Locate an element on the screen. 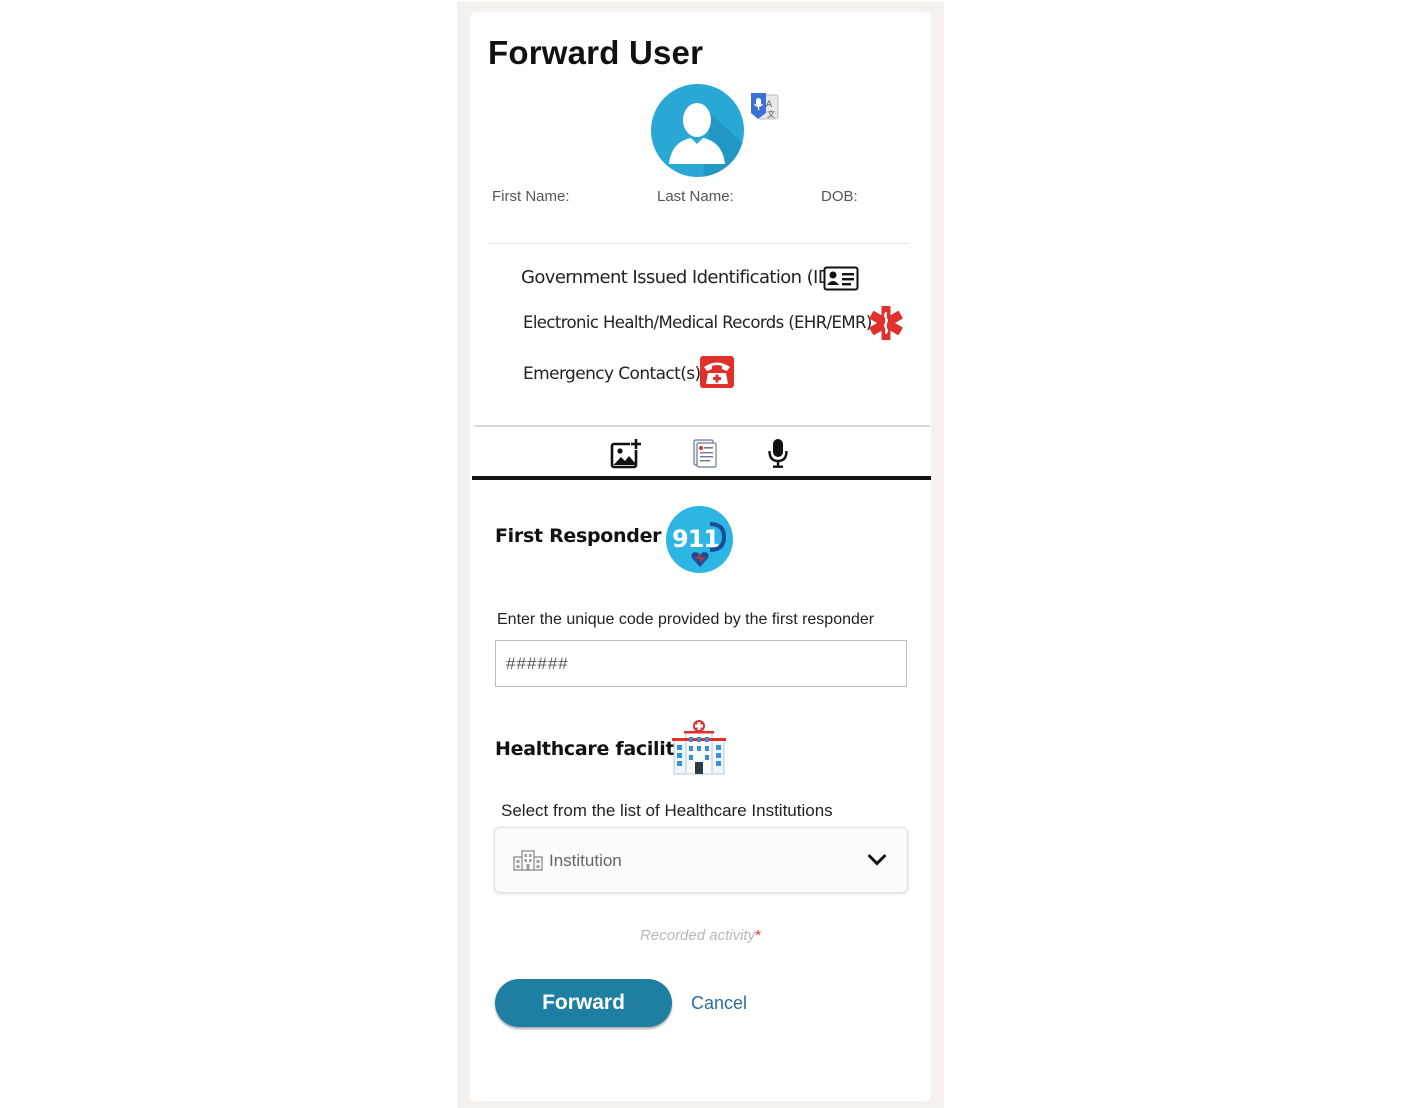 Image resolution: width=1405 pixels, height=1108 pixels. healthcare-facility-heading: Healthcare facility is located at coordinates (591, 749).